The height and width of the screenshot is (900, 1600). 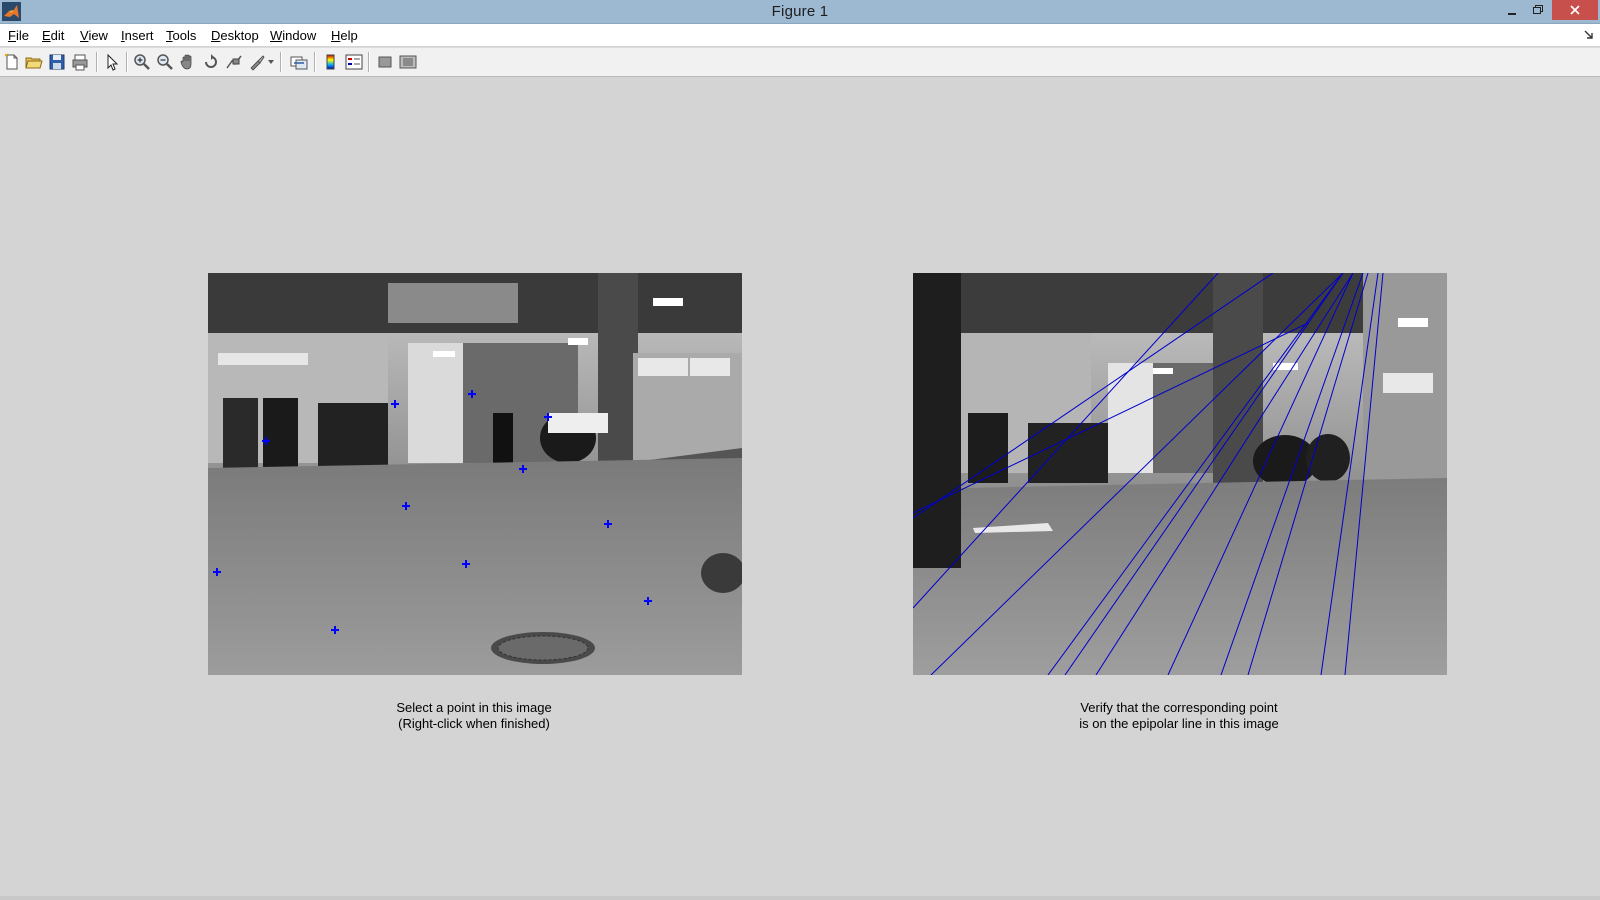 I want to click on close-icon, so click(x=1575, y=10).